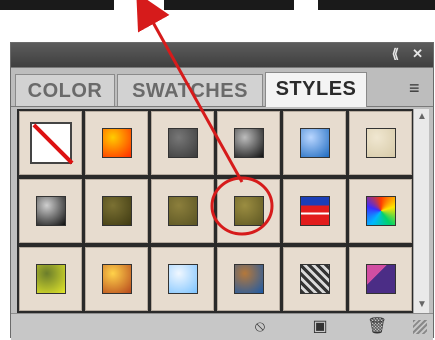 The image size is (435, 340). What do you see at coordinates (422, 305) in the screenshot?
I see `scroll-down-icon: ▼` at bounding box center [422, 305].